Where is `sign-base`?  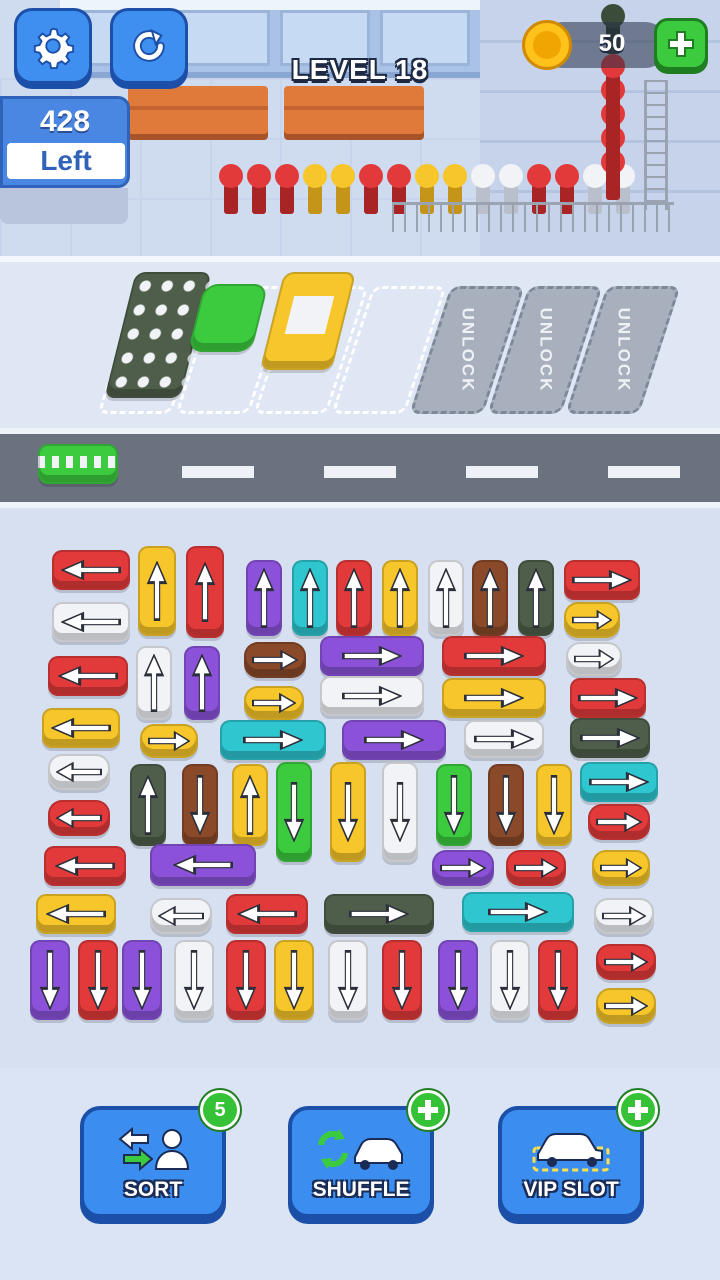 sign-base is located at coordinates (64, 206).